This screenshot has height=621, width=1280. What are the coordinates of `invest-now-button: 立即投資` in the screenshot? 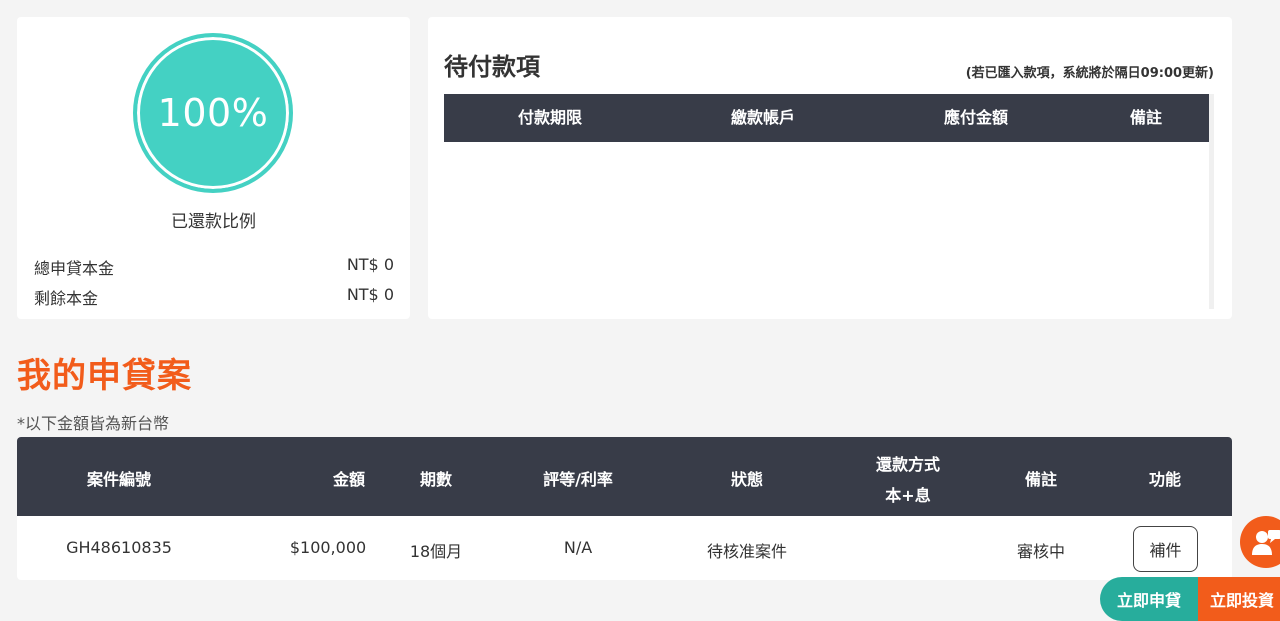 It's located at (1239, 599).